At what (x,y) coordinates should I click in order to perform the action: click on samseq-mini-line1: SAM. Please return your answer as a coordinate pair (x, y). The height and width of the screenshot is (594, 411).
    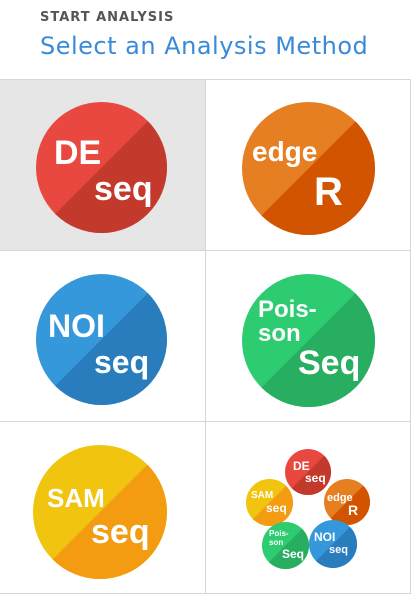
    Looking at the image, I should click on (262, 495).